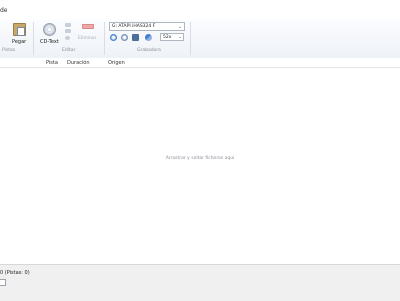  Describe the element at coordinates (67, 38) in the screenshot. I see `gear-icon` at that location.